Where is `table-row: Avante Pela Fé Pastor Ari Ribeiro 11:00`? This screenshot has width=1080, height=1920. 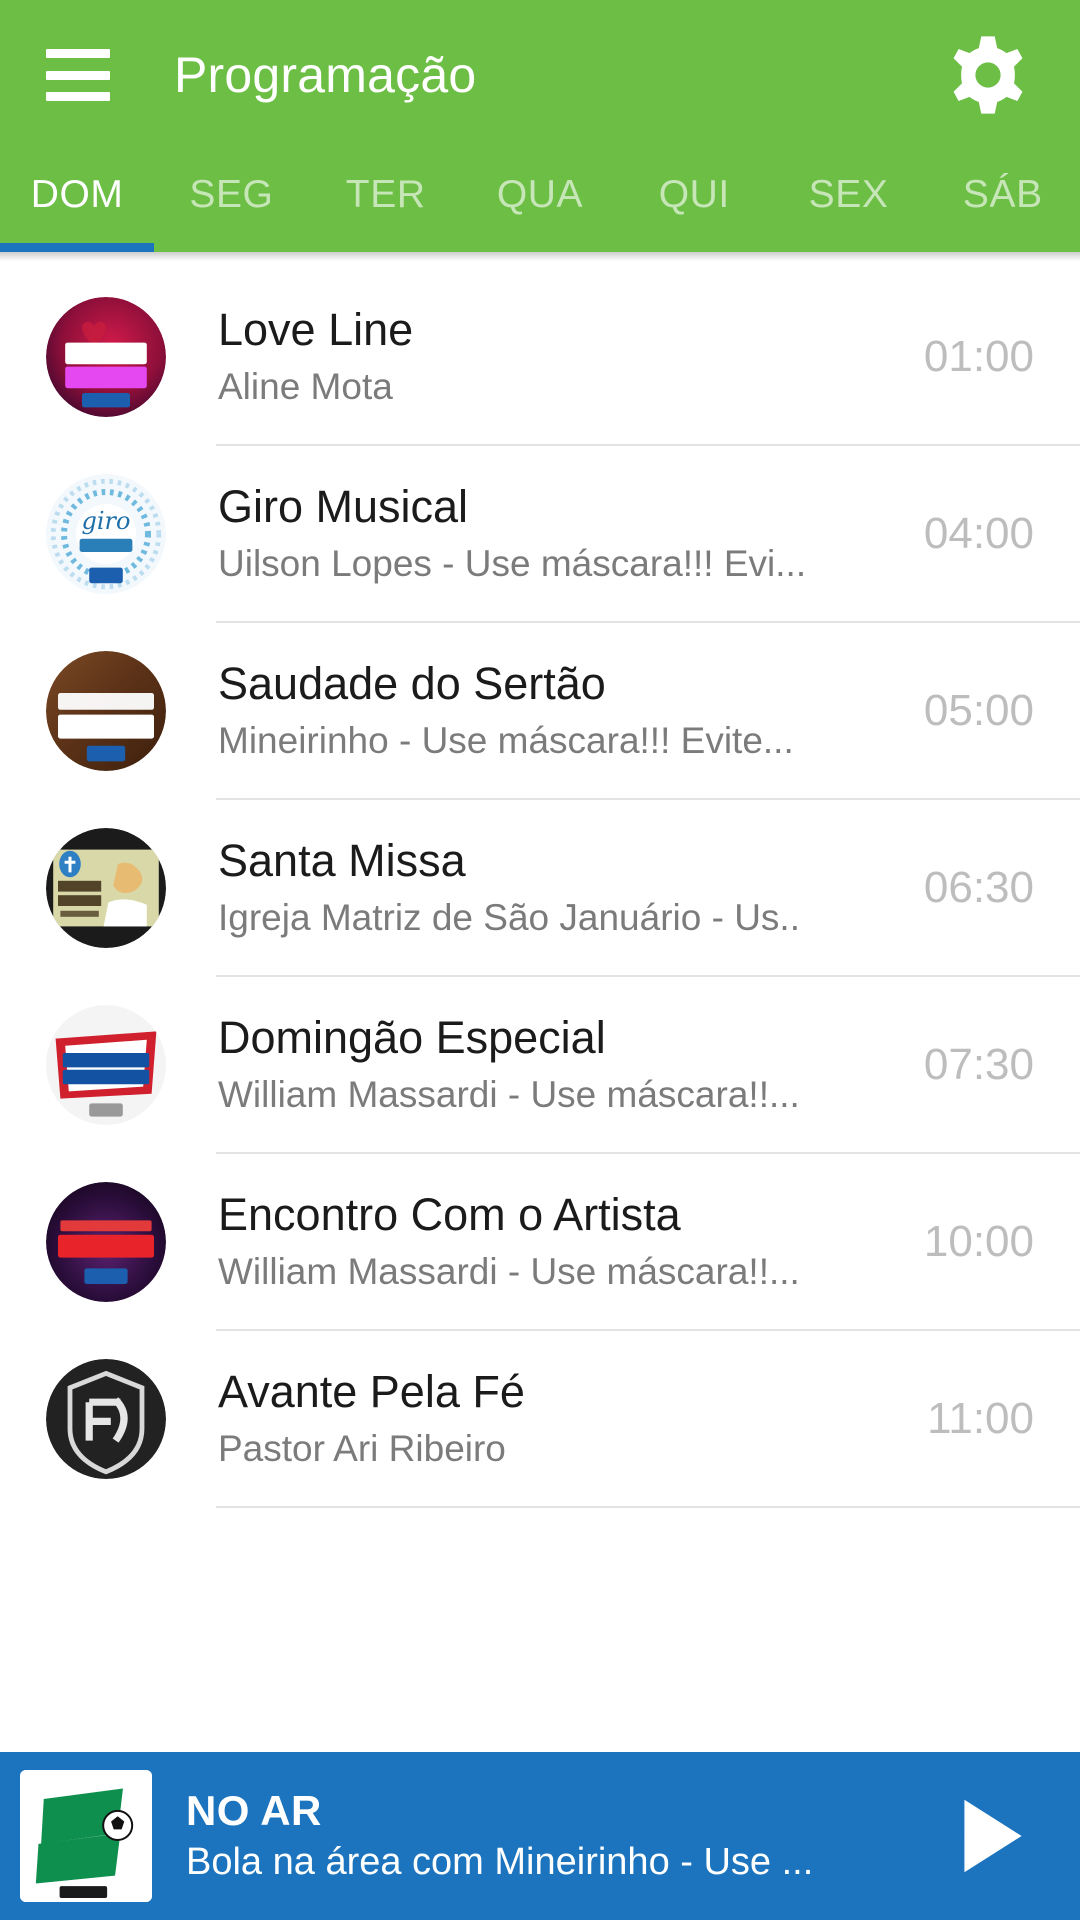
table-row: Avante Pela Fé Pastor Ari Ribeiro 11:00 is located at coordinates (540, 1418).